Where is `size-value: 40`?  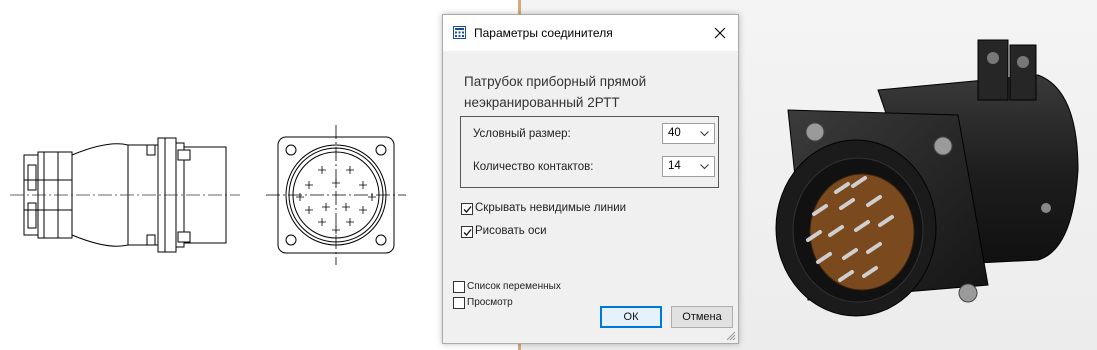
size-value: 40 is located at coordinates (674, 133).